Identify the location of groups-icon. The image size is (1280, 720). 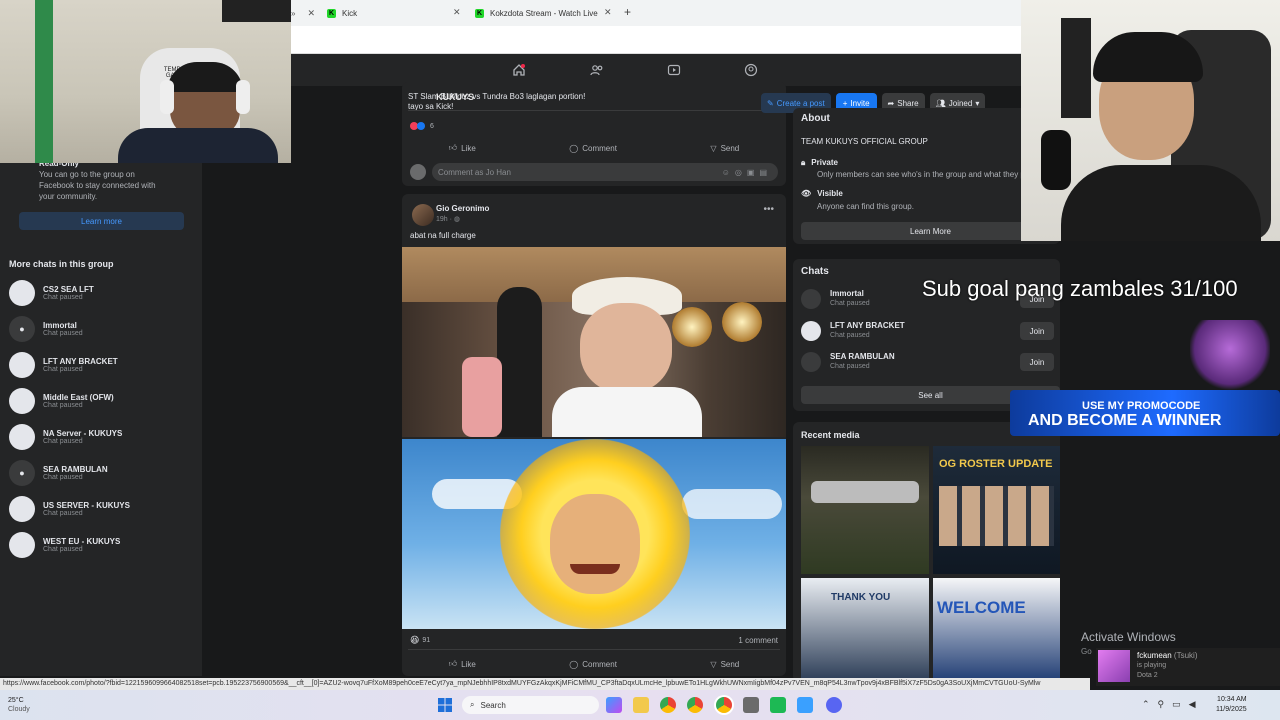
(751, 70).